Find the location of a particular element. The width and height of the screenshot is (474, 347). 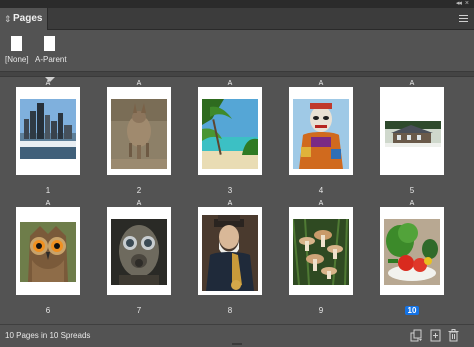

page-number: 2 is located at coordinates (139, 190).